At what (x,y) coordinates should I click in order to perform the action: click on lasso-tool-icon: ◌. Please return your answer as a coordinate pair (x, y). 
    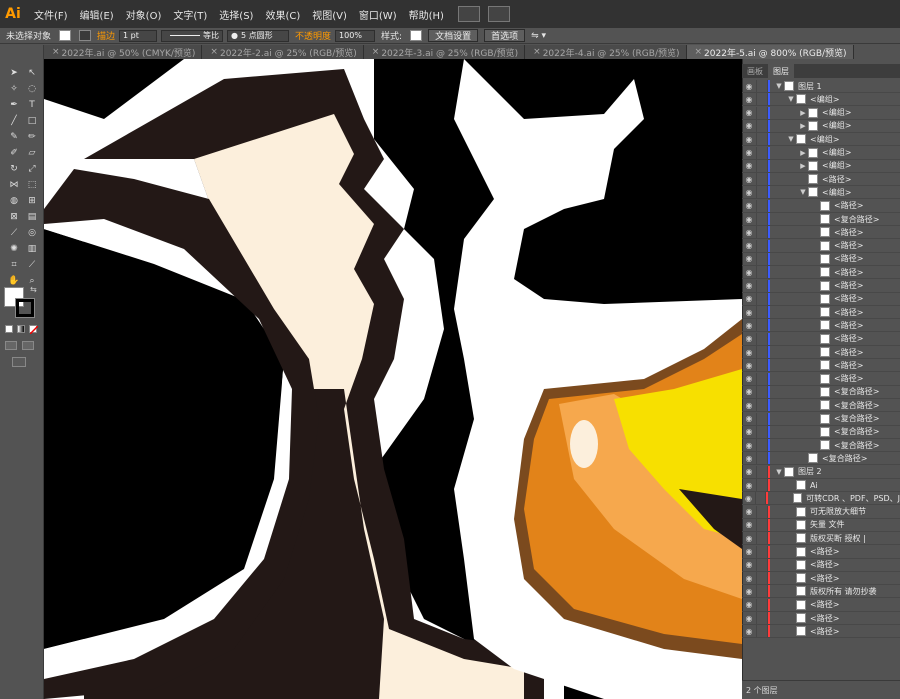
    Looking at the image, I should click on (32, 89).